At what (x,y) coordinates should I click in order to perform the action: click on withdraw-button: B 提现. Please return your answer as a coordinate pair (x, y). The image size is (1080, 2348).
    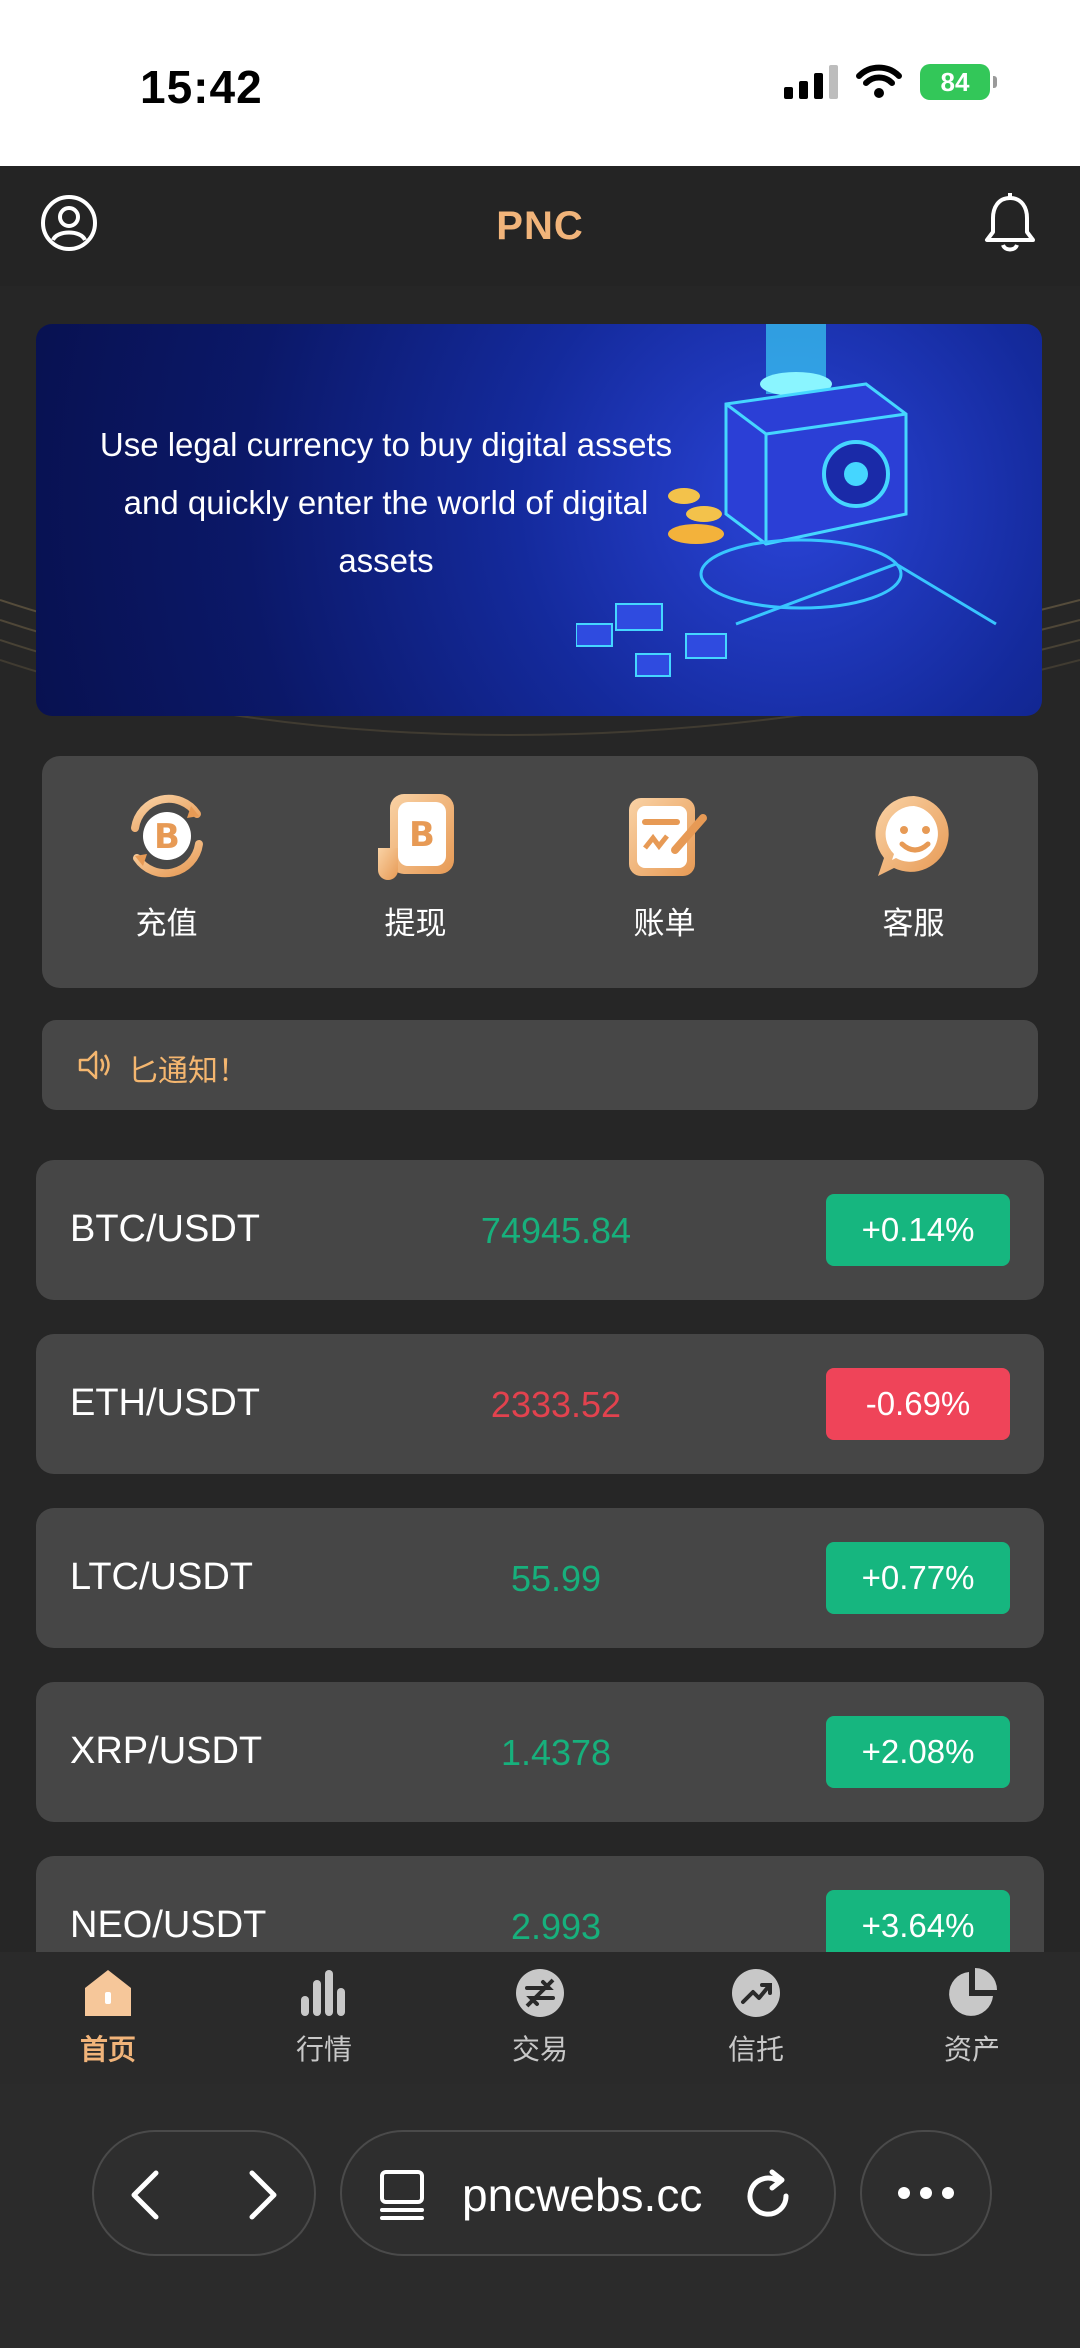
    Looking at the image, I should click on (415, 872).